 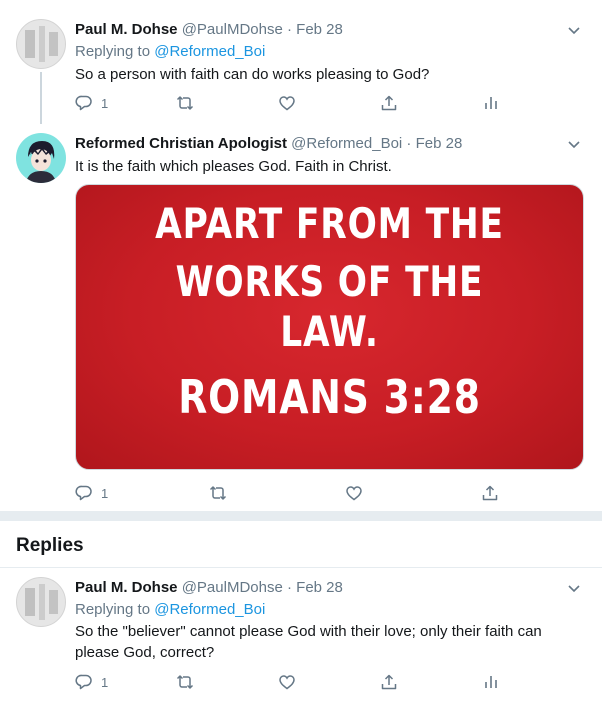 What do you see at coordinates (301, 516) in the screenshot?
I see `section-separator` at bounding box center [301, 516].